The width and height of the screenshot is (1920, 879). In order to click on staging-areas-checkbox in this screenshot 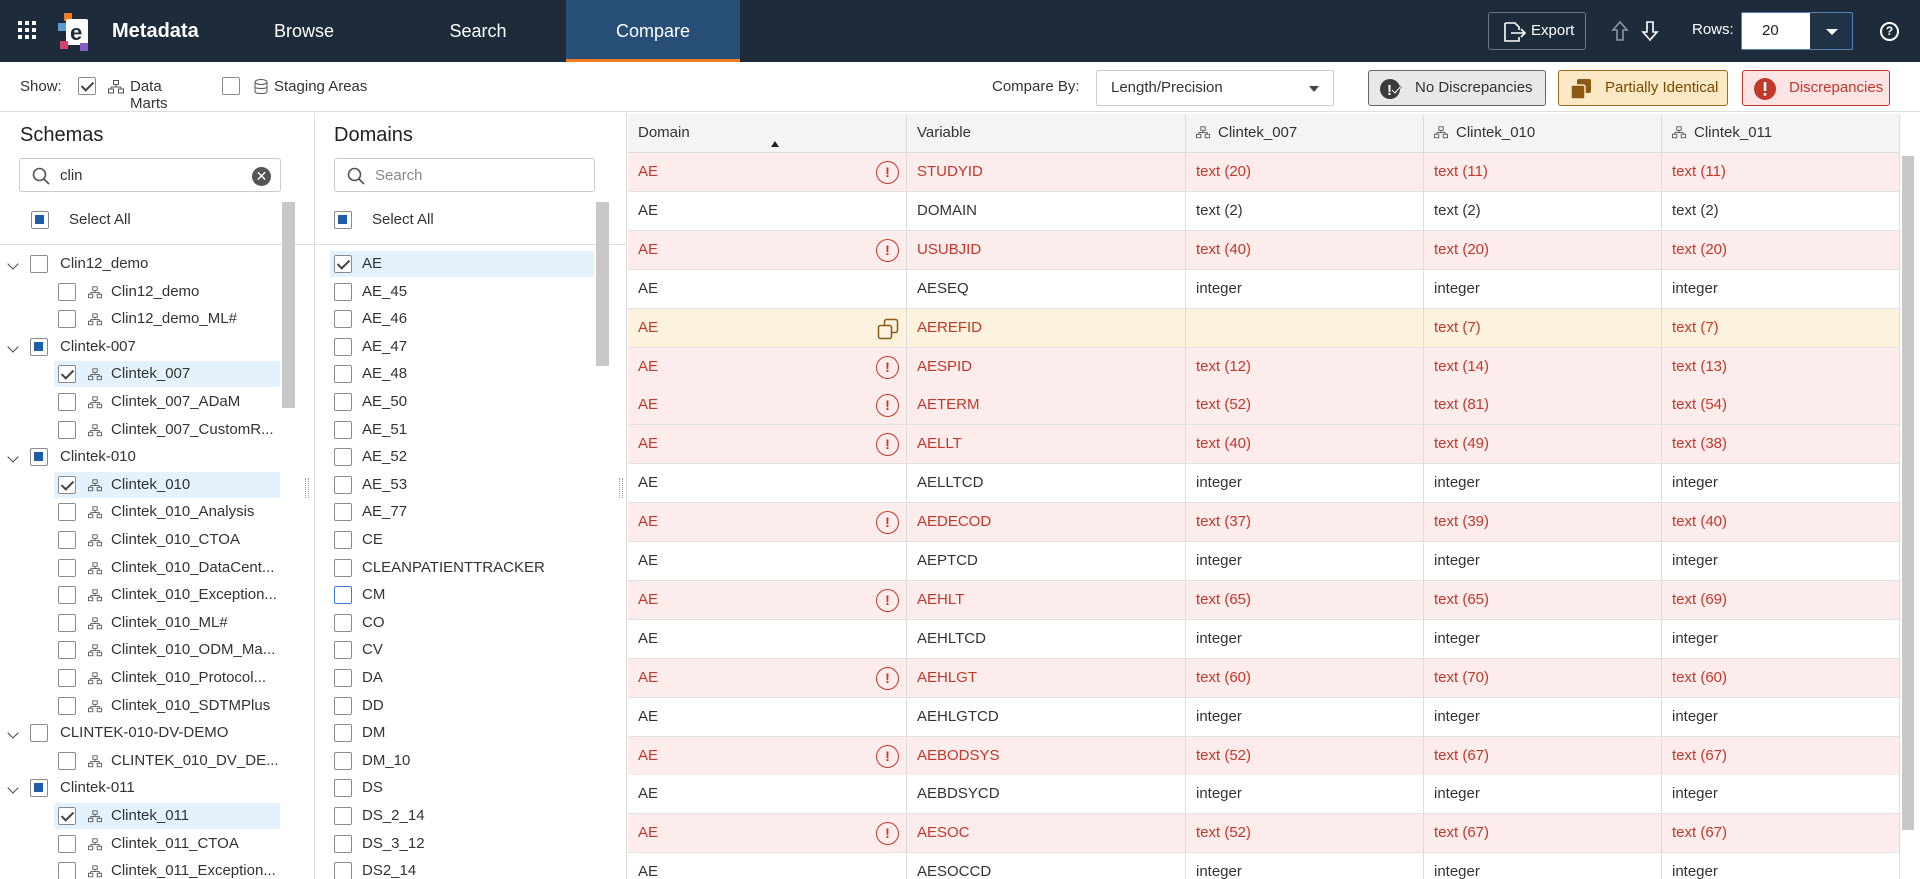, I will do `click(231, 86)`.